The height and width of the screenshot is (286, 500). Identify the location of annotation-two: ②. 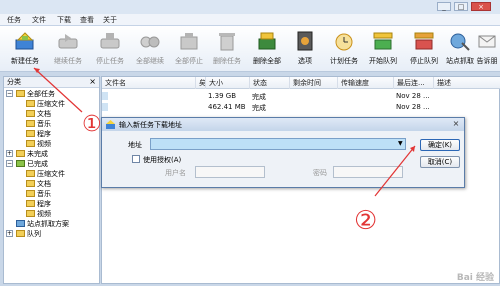
(366, 221).